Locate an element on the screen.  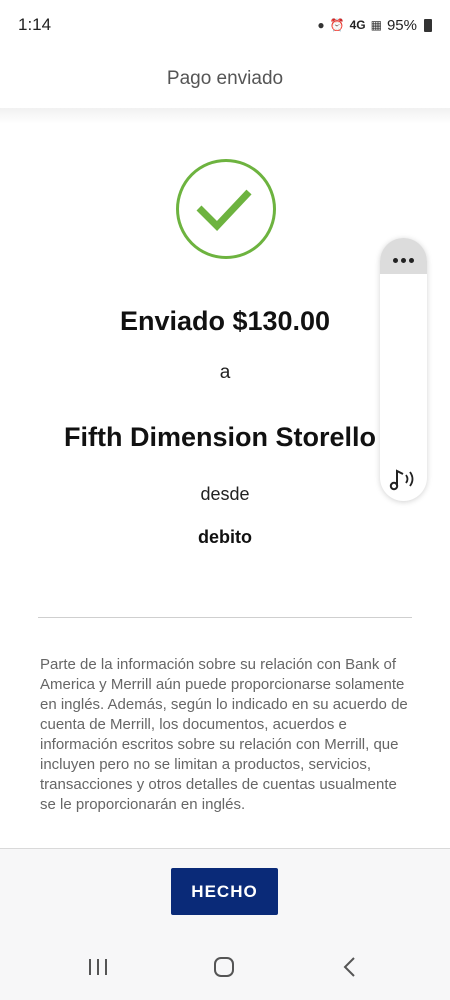
home-icon is located at coordinates (224, 967).